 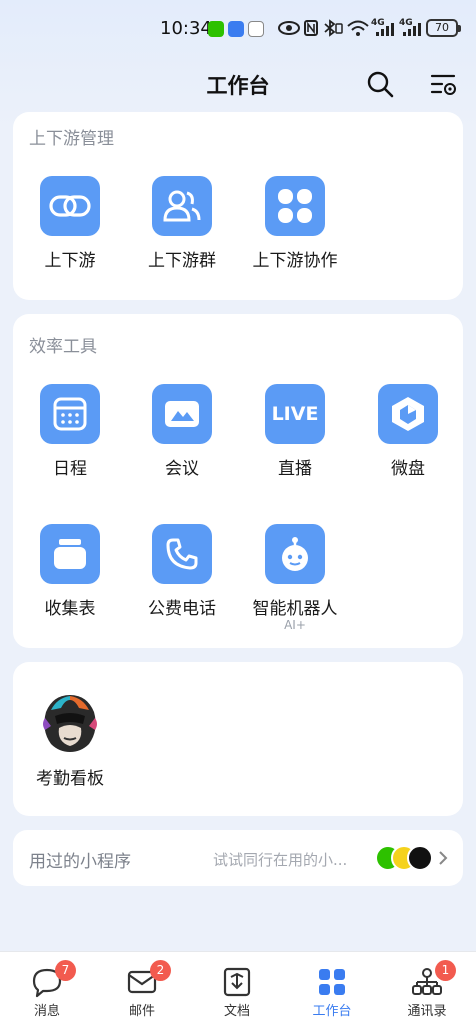 I want to click on battery-indicator: 70, so click(x=443, y=28).